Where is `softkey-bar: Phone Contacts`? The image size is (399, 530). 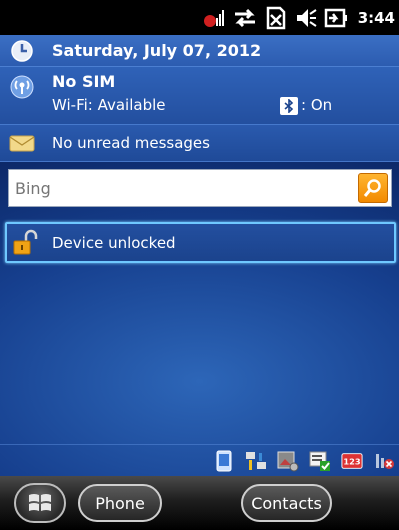 softkey-bar: Phone Contacts is located at coordinates (199, 503).